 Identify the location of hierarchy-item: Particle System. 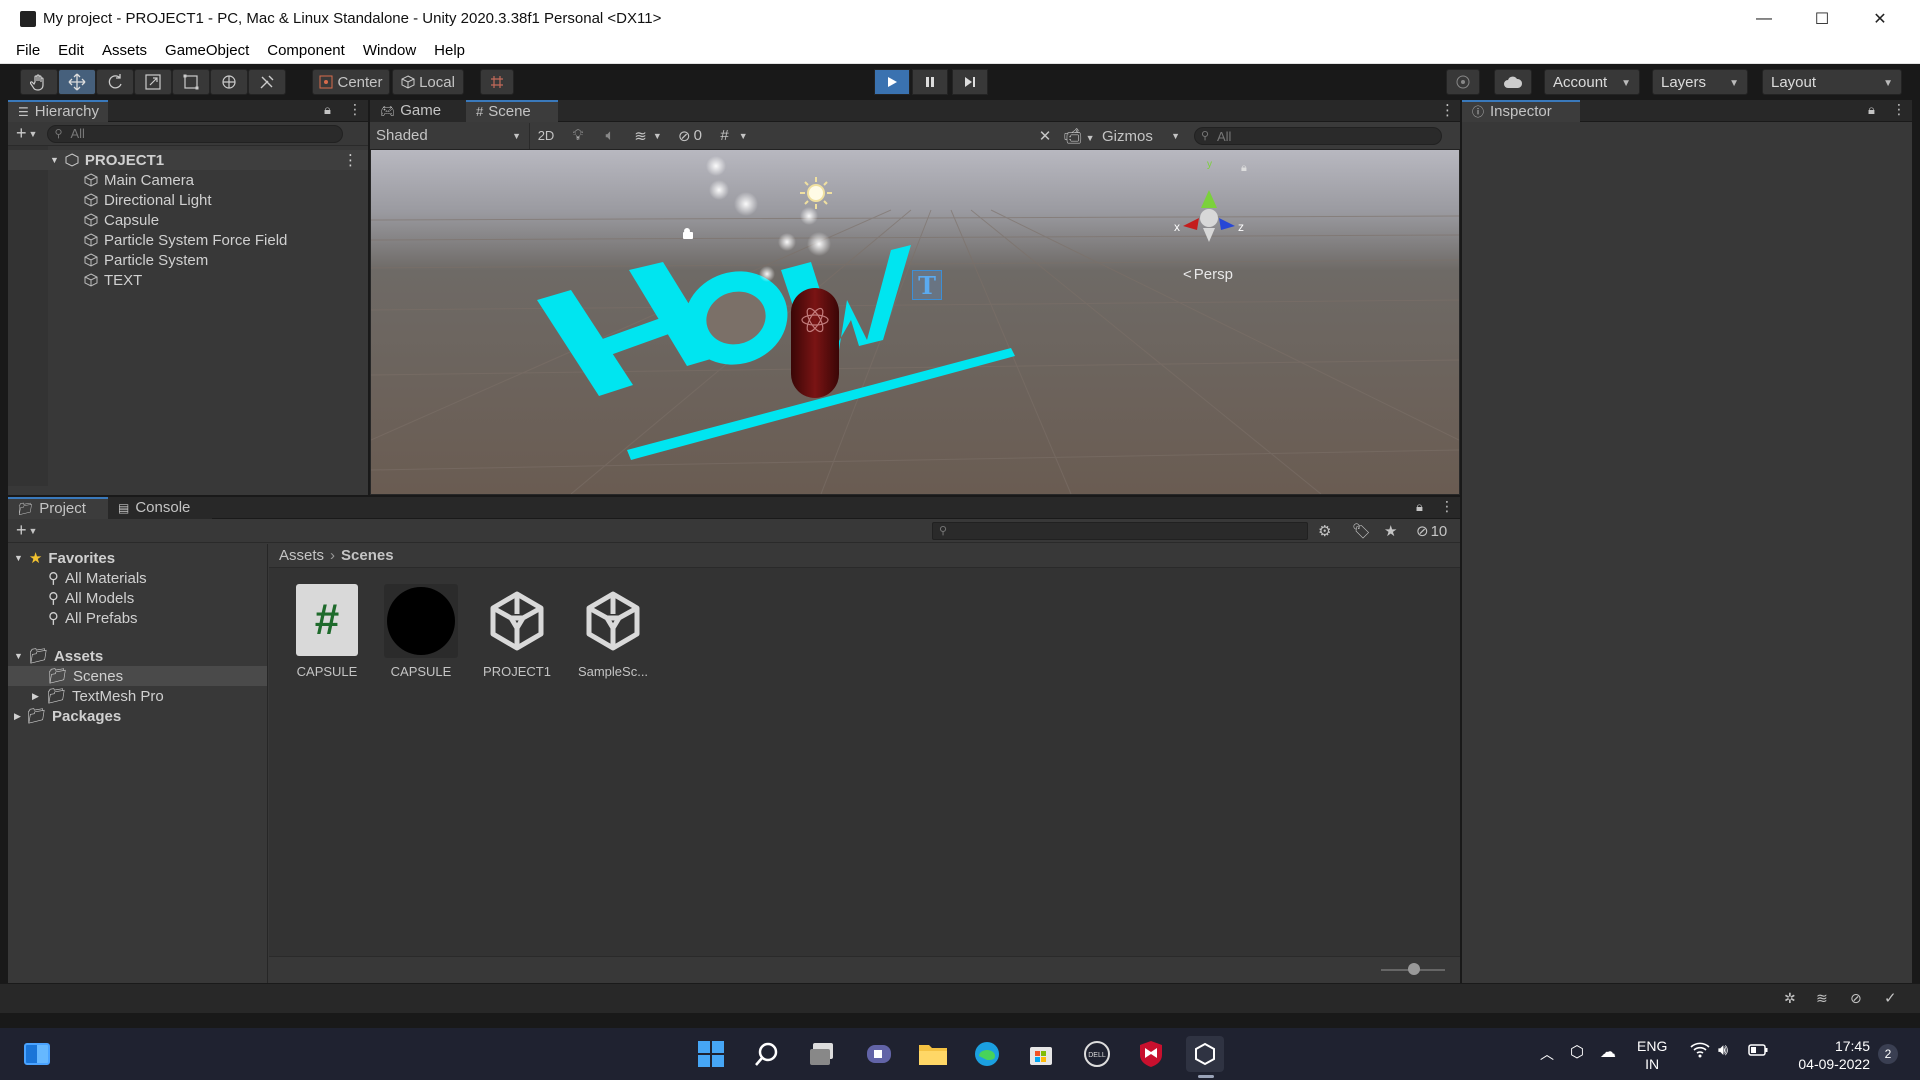
(188, 260).